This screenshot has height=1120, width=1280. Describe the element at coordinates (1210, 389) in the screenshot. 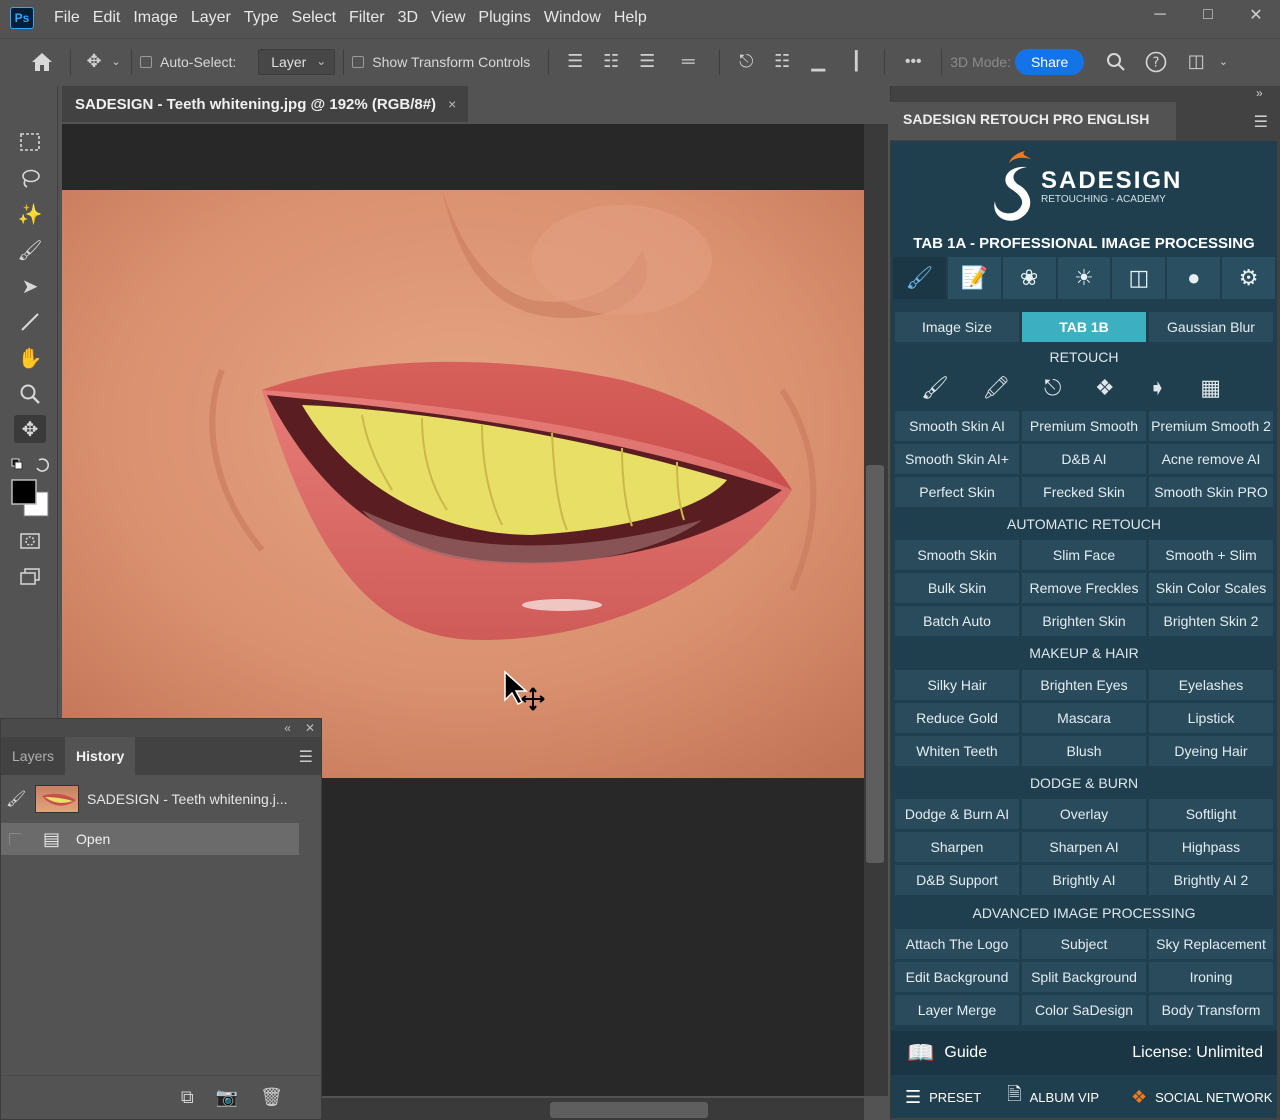

I see `chip-icon: ▦` at that location.